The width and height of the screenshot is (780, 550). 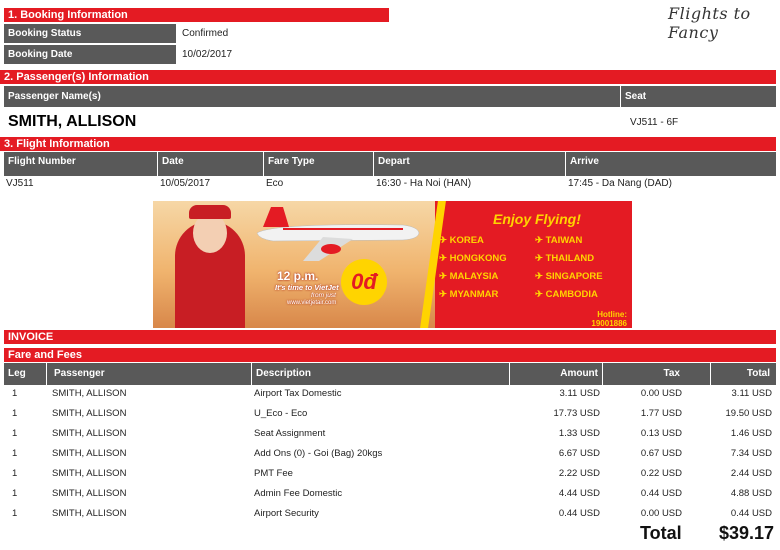 I want to click on promo-time: 12 p.m., so click(x=298, y=276).